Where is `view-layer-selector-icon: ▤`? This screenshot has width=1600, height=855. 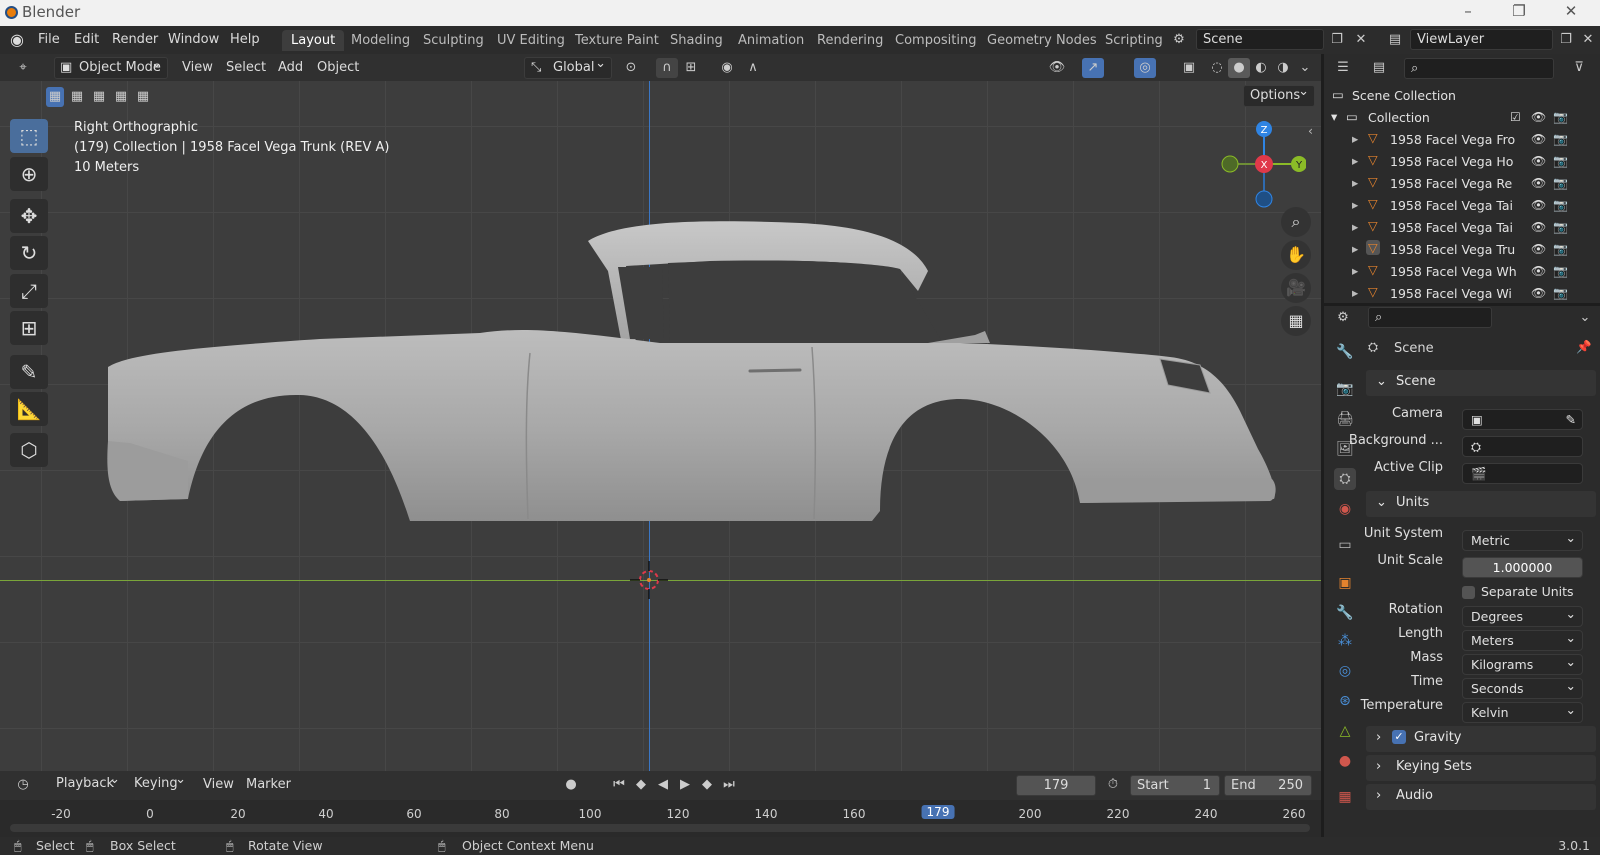
view-layer-selector-icon: ▤ is located at coordinates (1395, 40).